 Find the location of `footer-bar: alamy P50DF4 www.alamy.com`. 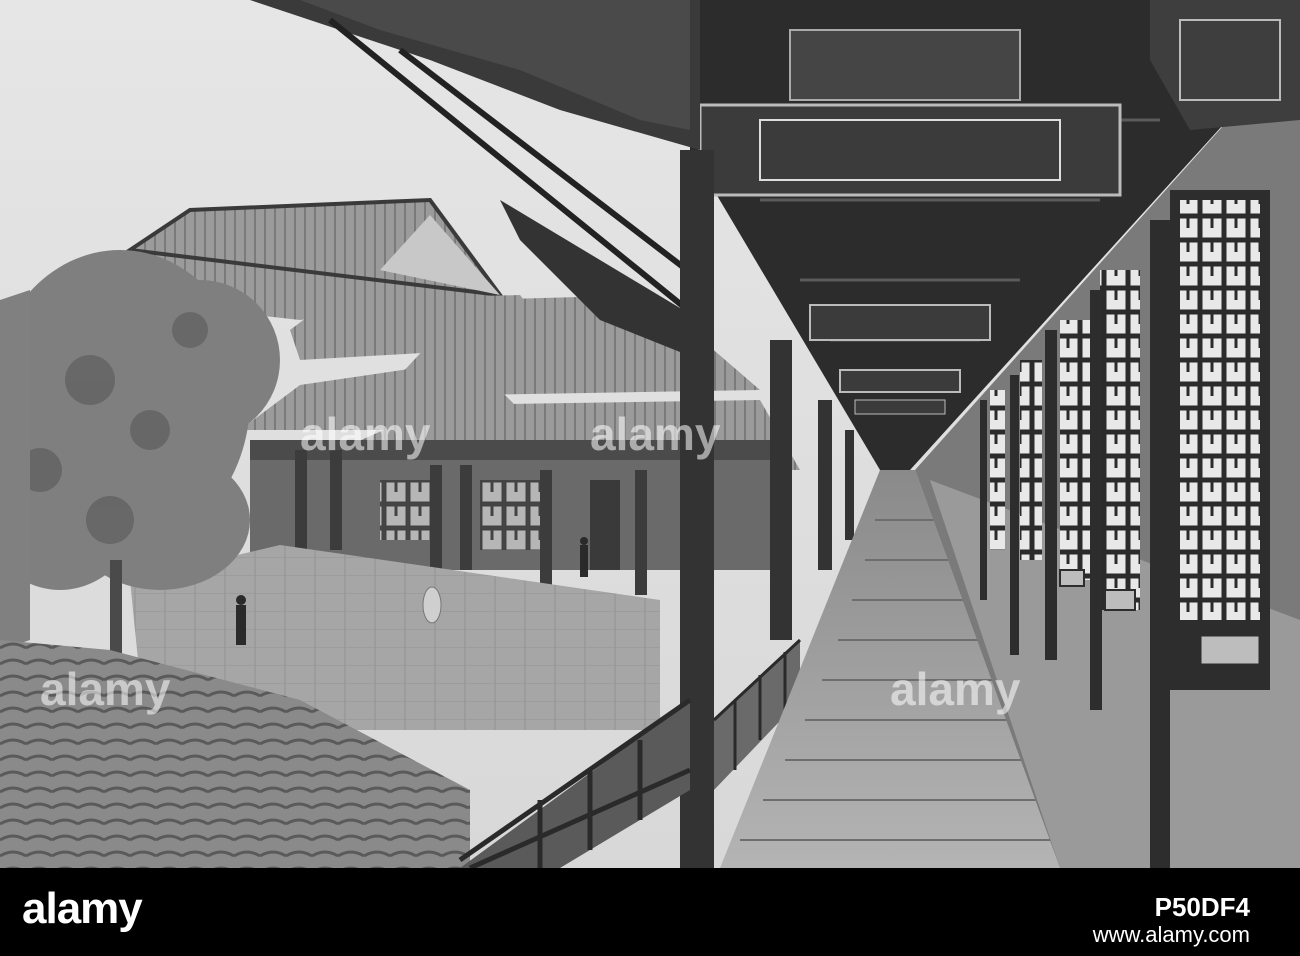

footer-bar: alamy P50DF4 www.alamy.com is located at coordinates (650, 912).